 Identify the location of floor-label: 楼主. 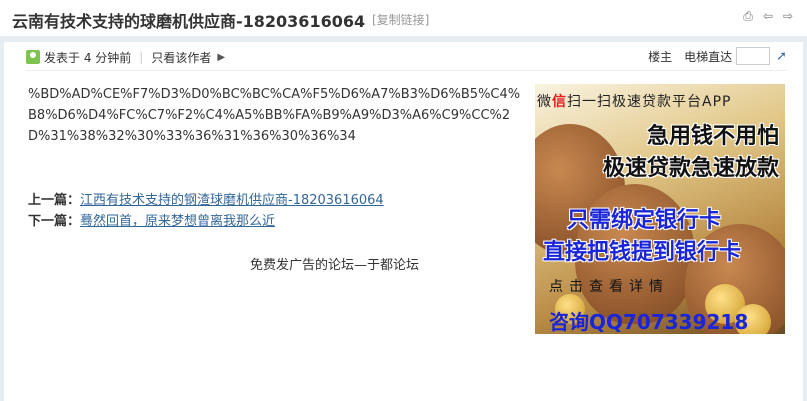
(660, 56).